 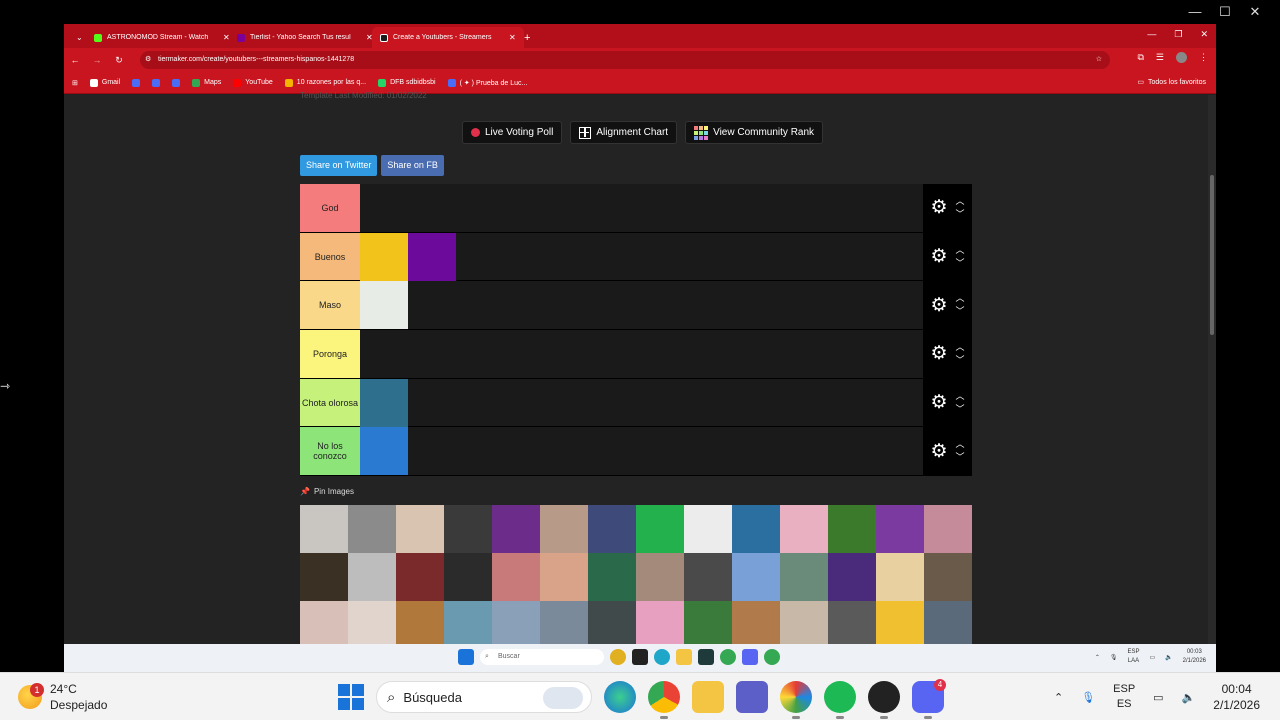 I want to click on bookmark-maps: Maps, so click(x=206, y=82).